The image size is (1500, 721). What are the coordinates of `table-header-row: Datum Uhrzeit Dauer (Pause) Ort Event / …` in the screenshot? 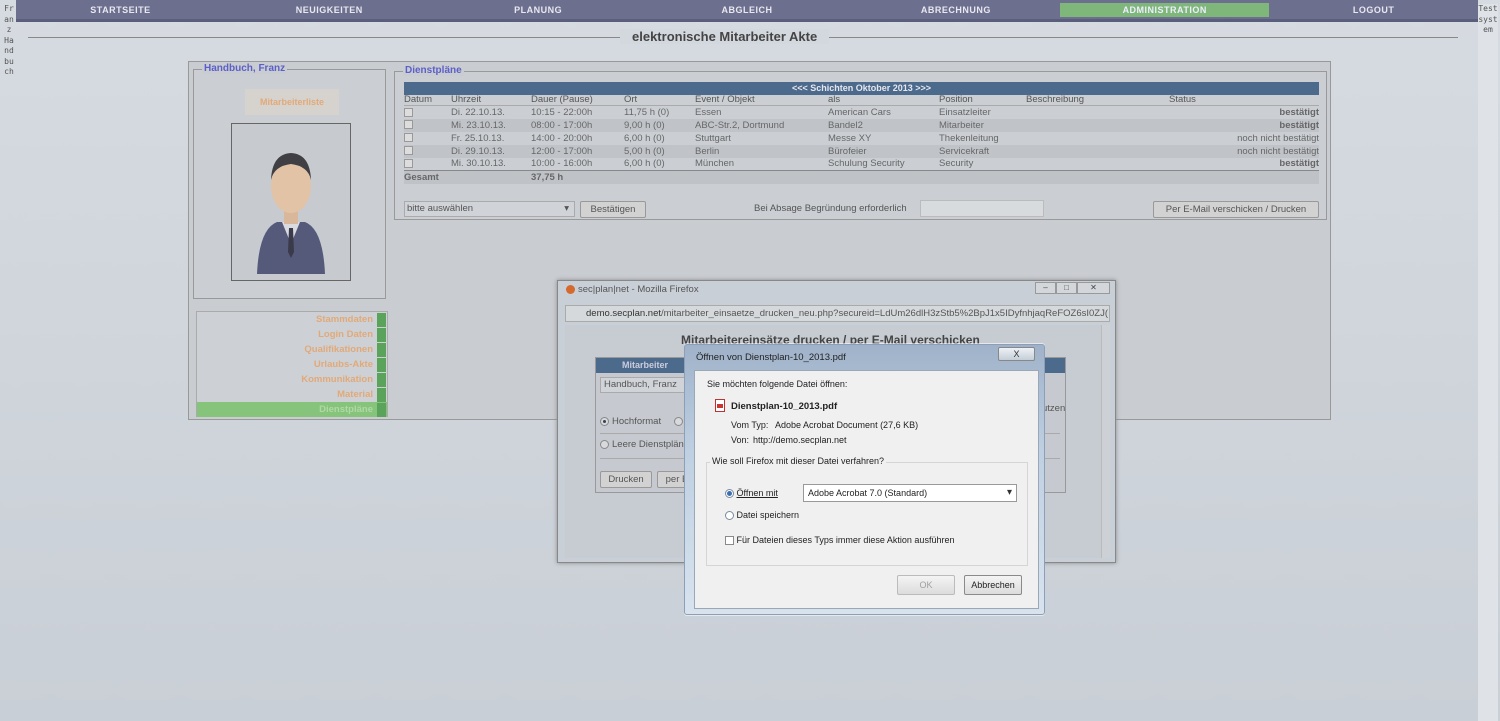 It's located at (861, 100).